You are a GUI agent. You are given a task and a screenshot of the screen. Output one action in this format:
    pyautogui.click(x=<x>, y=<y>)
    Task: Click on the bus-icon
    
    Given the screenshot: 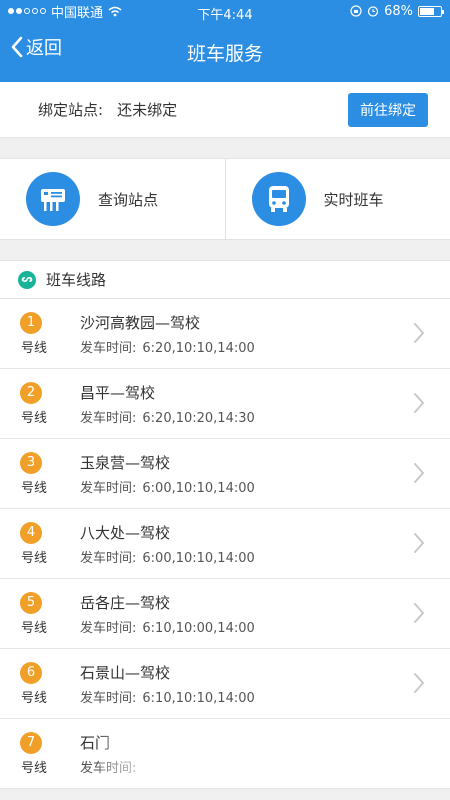 What is the action you would take?
    pyautogui.click(x=278, y=199)
    